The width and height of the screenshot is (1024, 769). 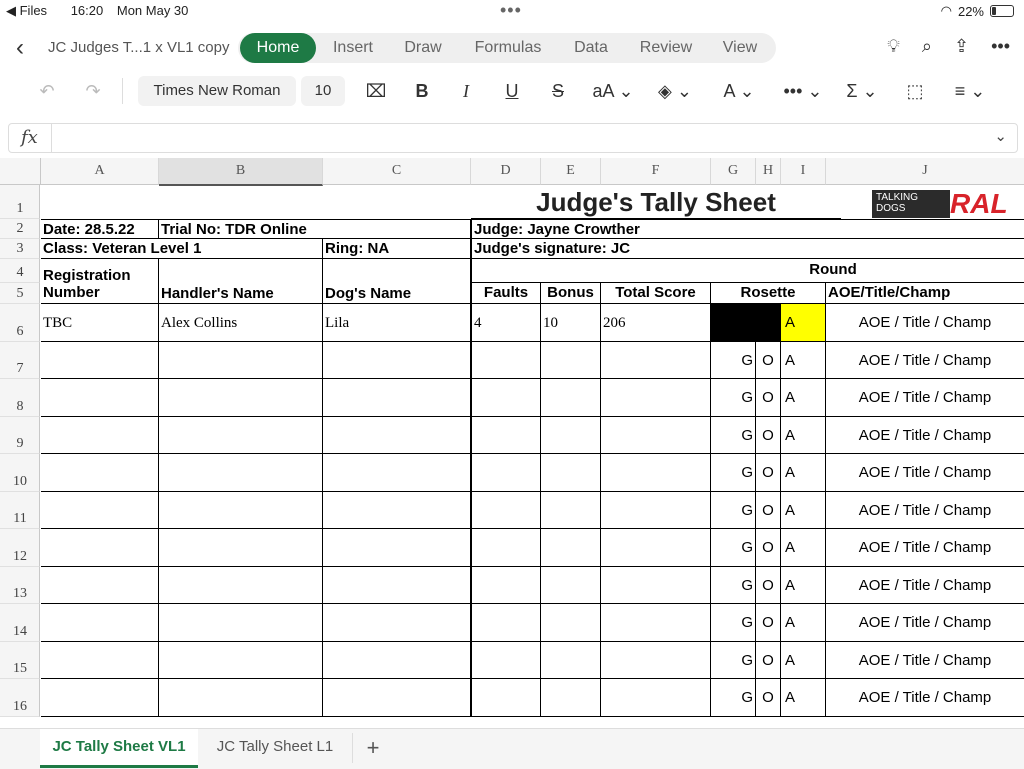 What do you see at coordinates (571, 171) in the screenshot?
I see `column-header-e: E` at bounding box center [571, 171].